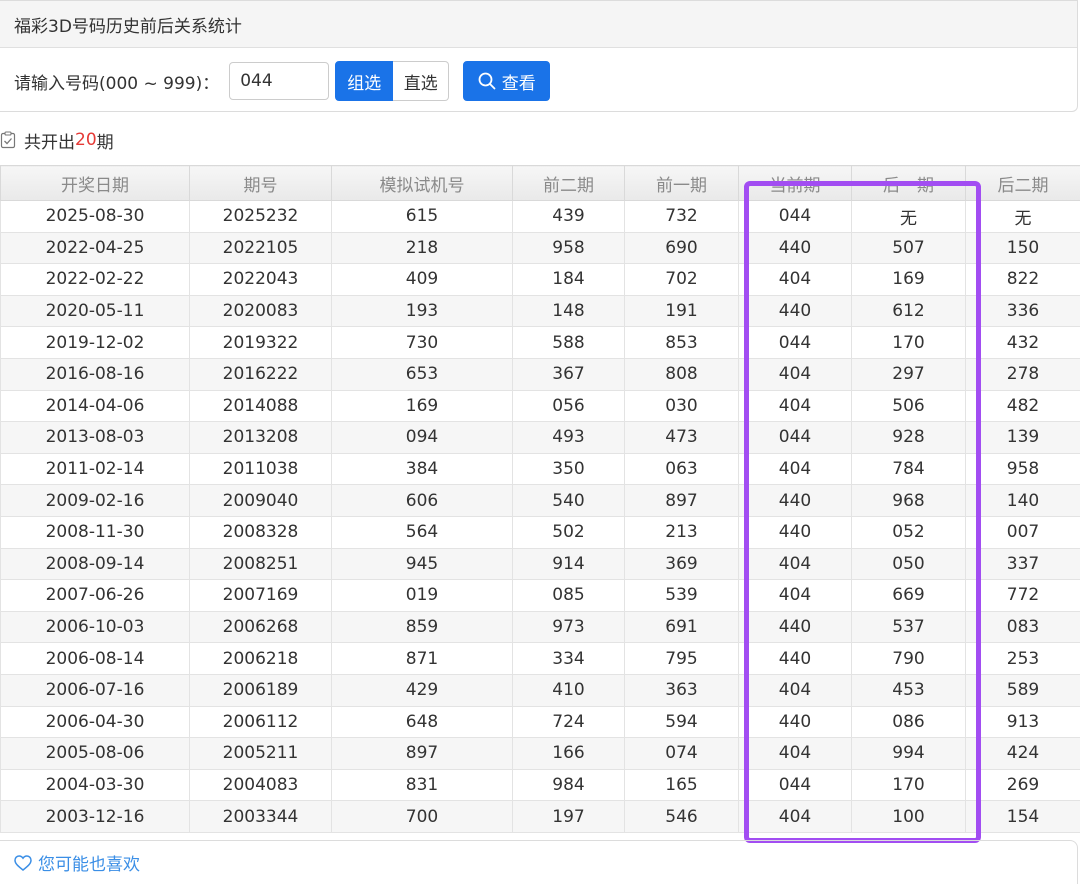 The height and width of the screenshot is (884, 1080). What do you see at coordinates (1023, 343) in the screenshot?
I see `table-cell: 432` at bounding box center [1023, 343].